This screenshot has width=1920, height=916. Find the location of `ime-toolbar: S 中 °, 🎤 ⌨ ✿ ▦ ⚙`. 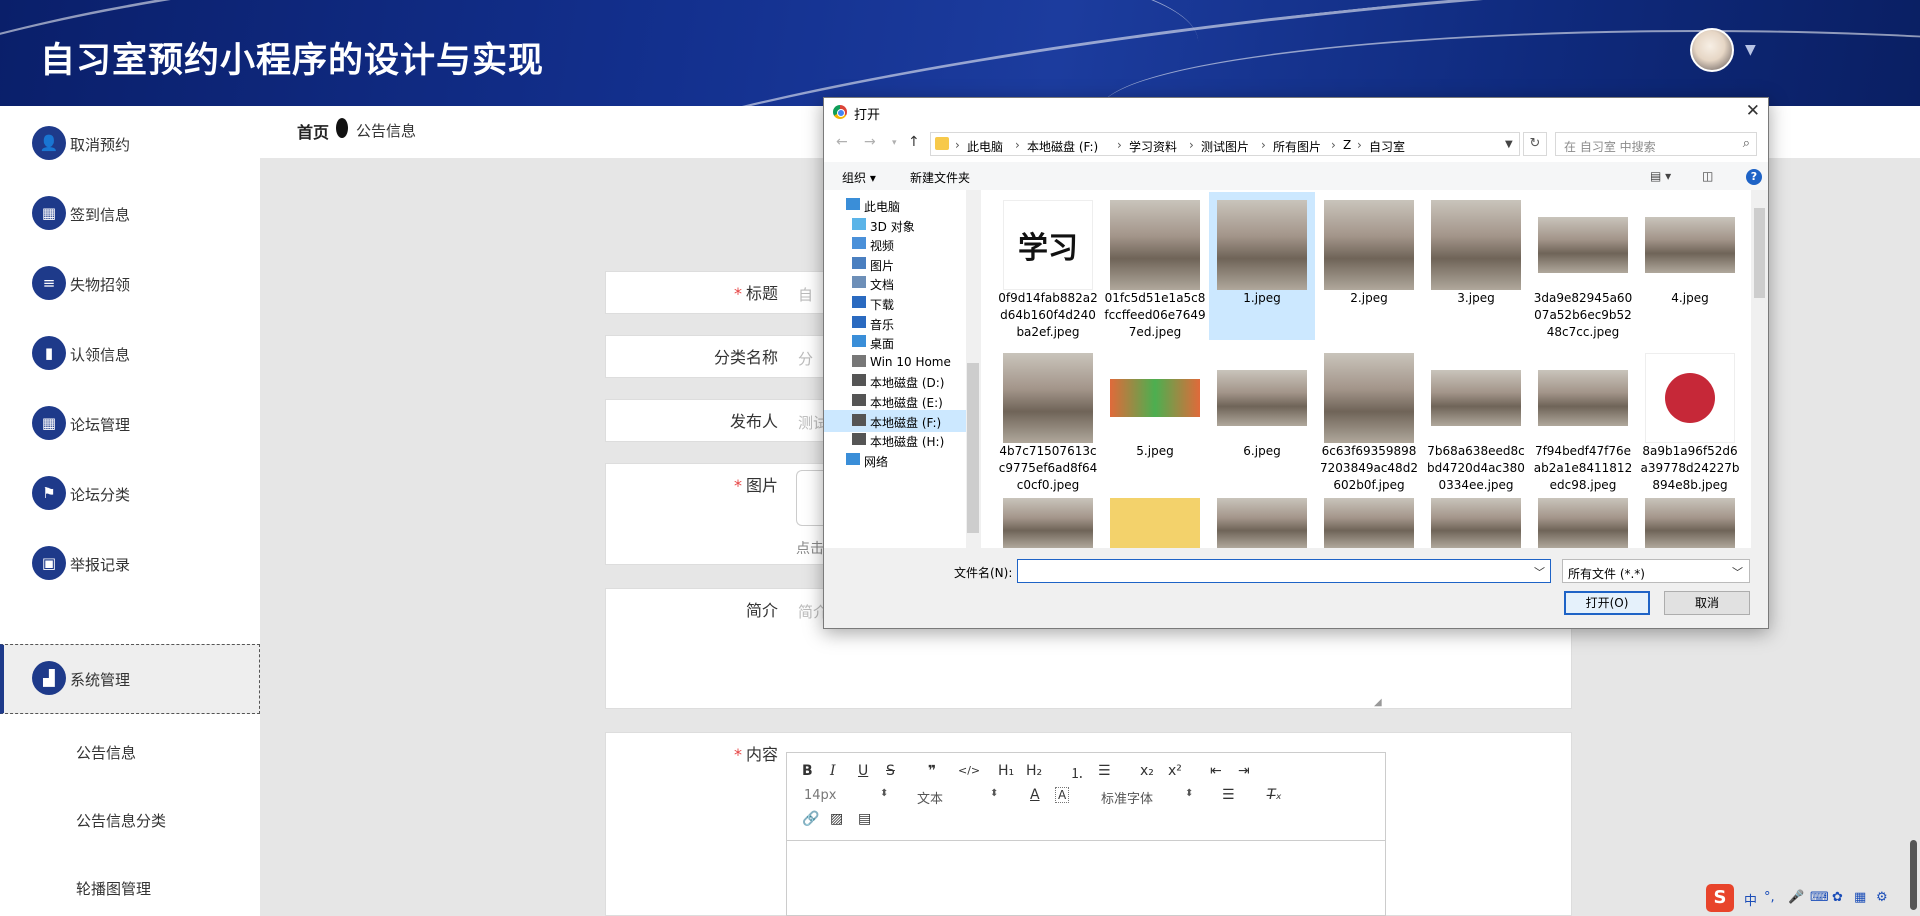

ime-toolbar: S 中 °, 🎤 ⌨ ✿ ▦ ⚙ is located at coordinates (1813, 899).